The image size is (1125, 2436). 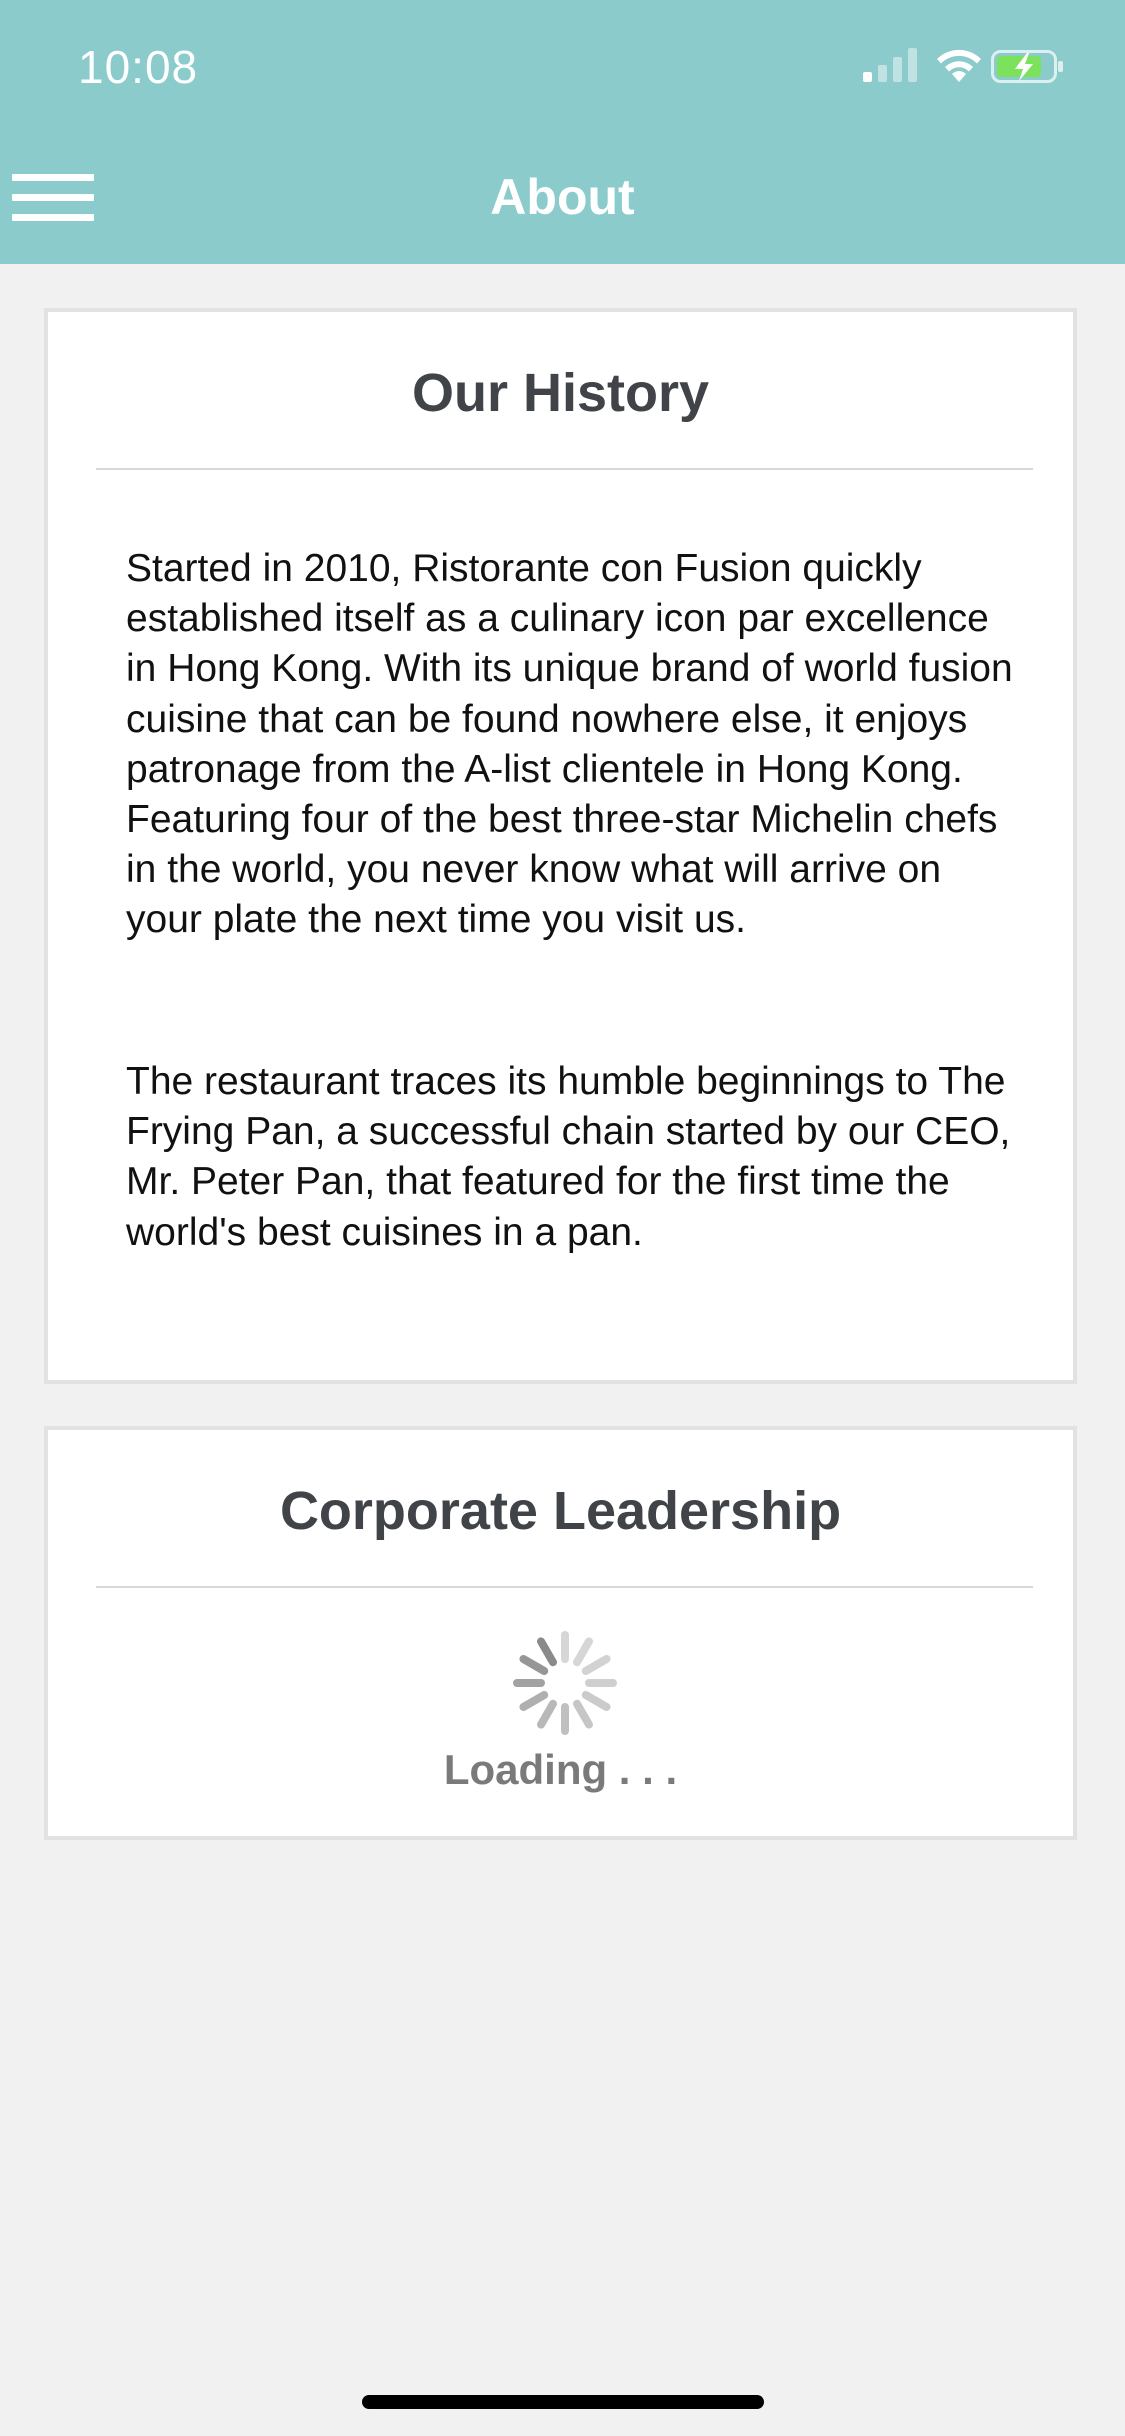 I want to click on wifi-icon, so click(x=959, y=65).